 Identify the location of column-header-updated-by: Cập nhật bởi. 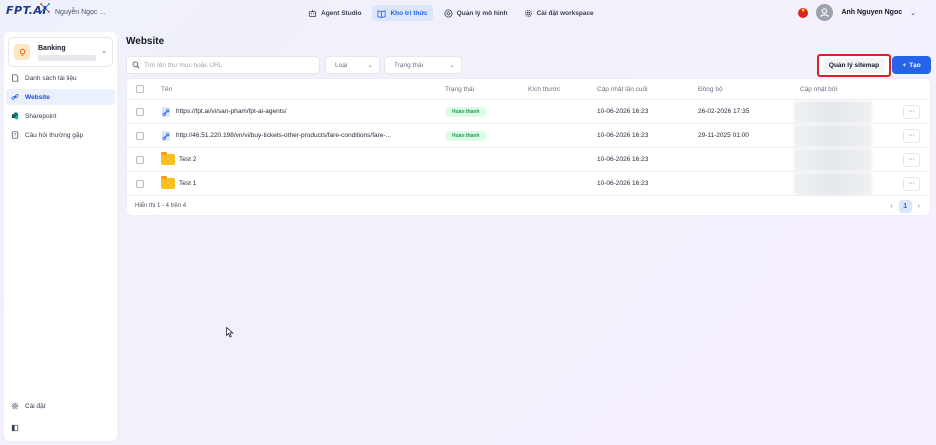
(819, 89).